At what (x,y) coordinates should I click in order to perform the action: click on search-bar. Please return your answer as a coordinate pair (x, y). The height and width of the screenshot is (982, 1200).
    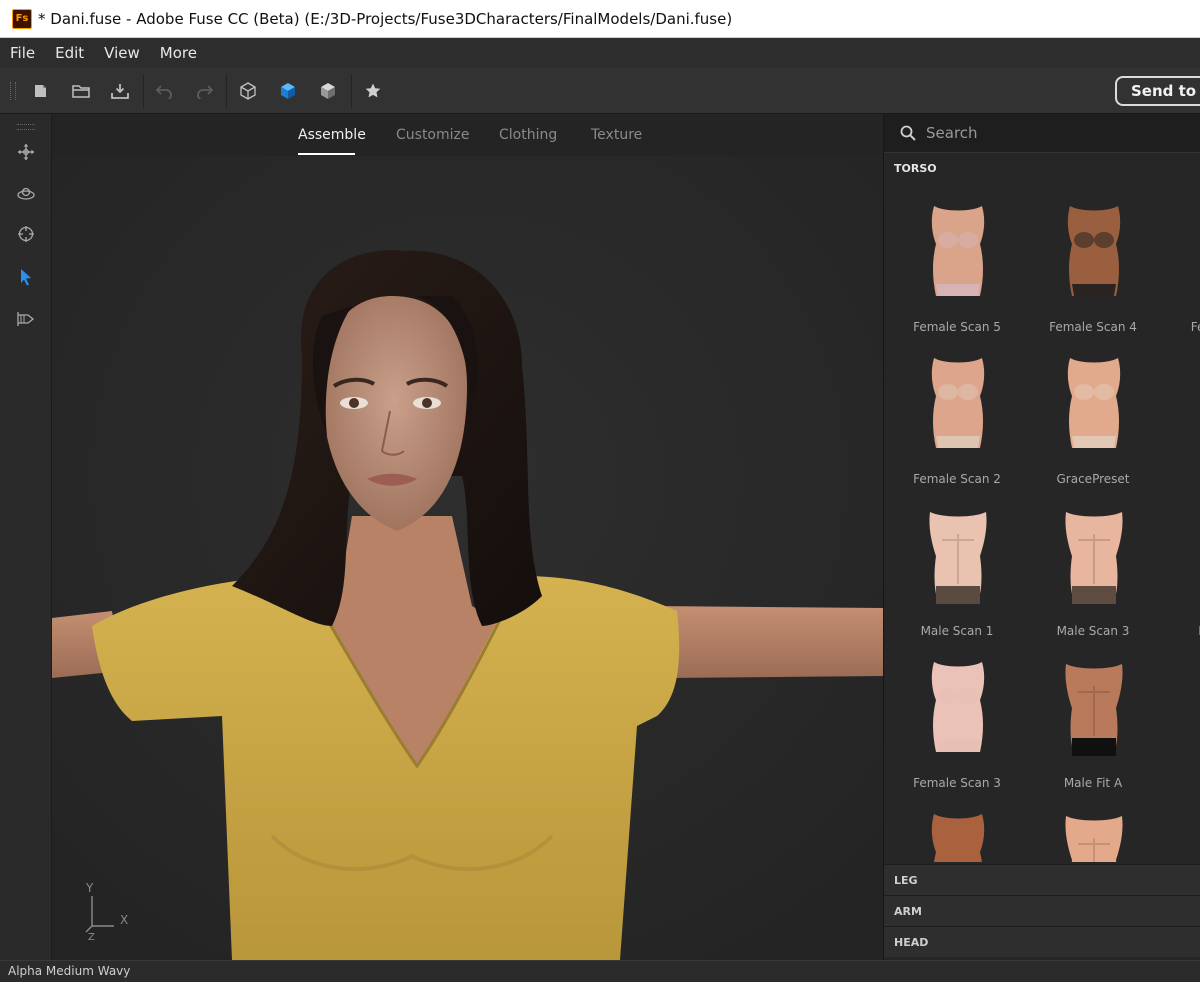
    Looking at the image, I should click on (1042, 133).